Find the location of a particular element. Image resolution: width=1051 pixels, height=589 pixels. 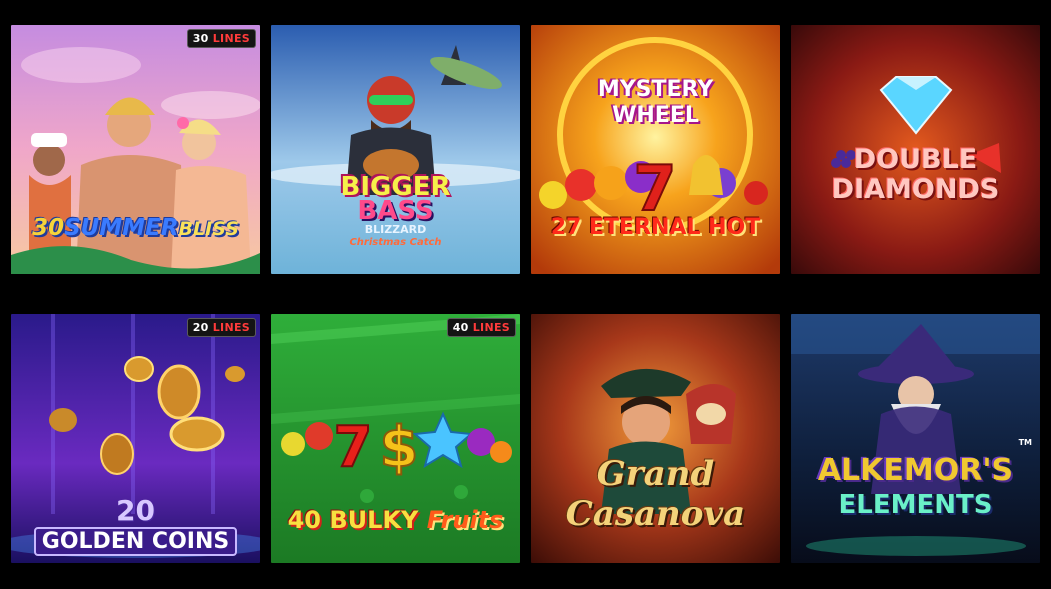

game-title: 30SUMMERBLISS is located at coordinates (135, 228).